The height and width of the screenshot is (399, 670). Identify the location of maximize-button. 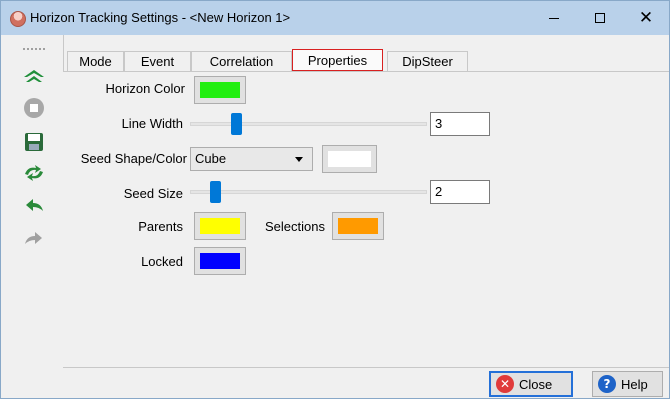
(600, 18).